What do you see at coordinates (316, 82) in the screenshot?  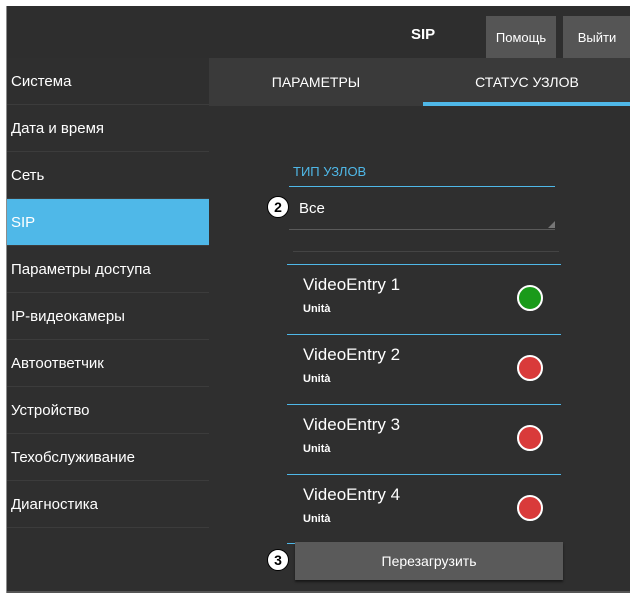 I see `tab-parameters: ПАРАМЕТРЫ` at bounding box center [316, 82].